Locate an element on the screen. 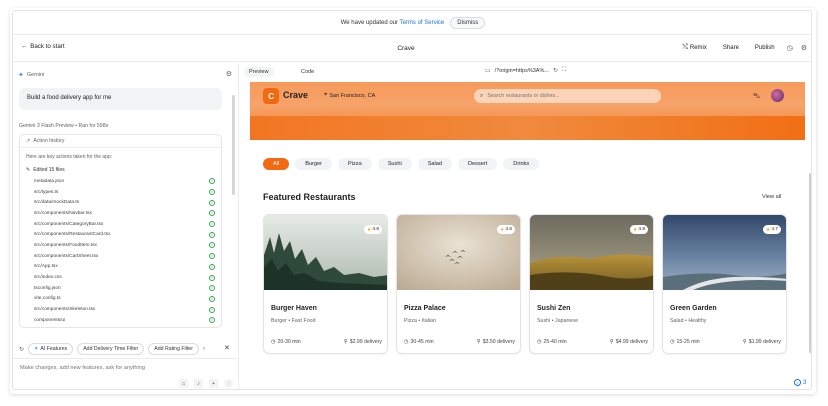  file-row: src/components/RestaurantCard.tsx ✓ is located at coordinates (127, 234).